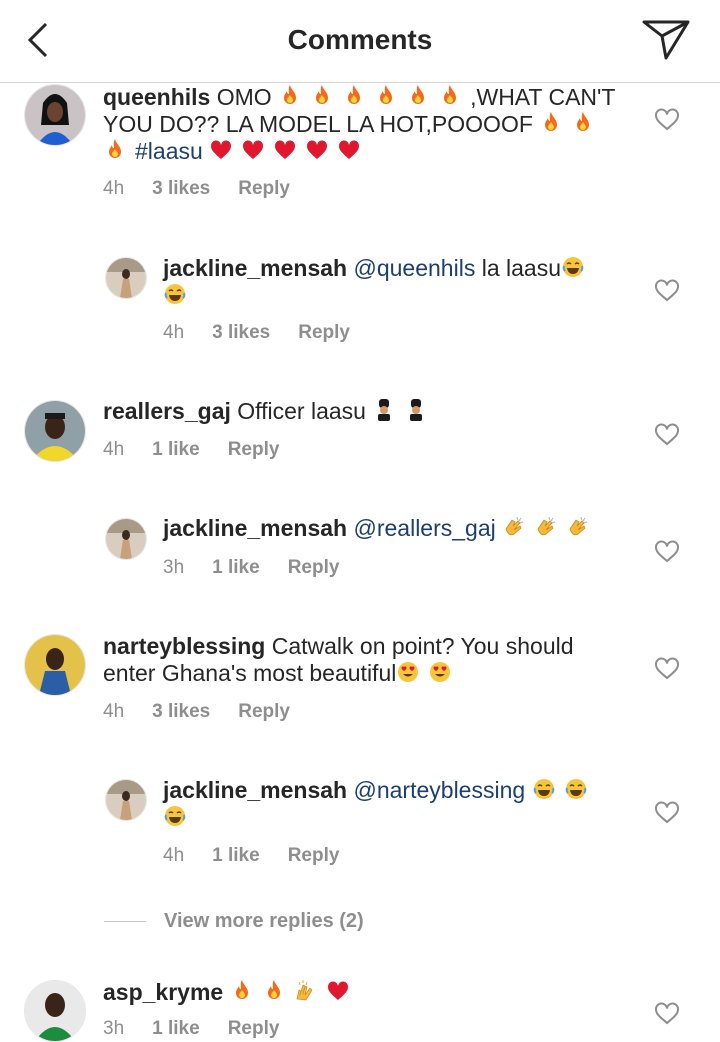 Image resolution: width=720 pixels, height=1042 pixels. I want to click on username: asp_kryme, so click(163, 992).